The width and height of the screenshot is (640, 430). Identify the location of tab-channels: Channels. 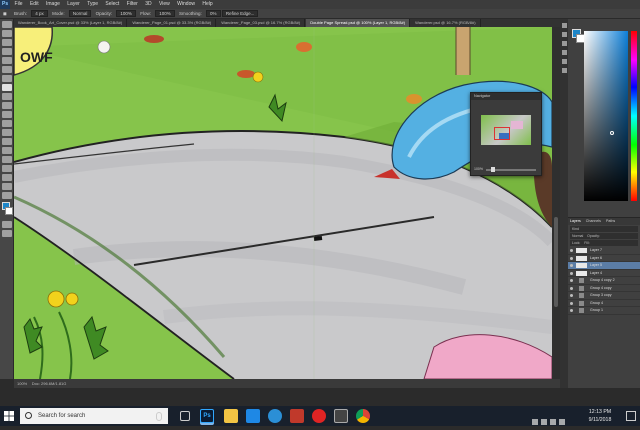
(593, 221).